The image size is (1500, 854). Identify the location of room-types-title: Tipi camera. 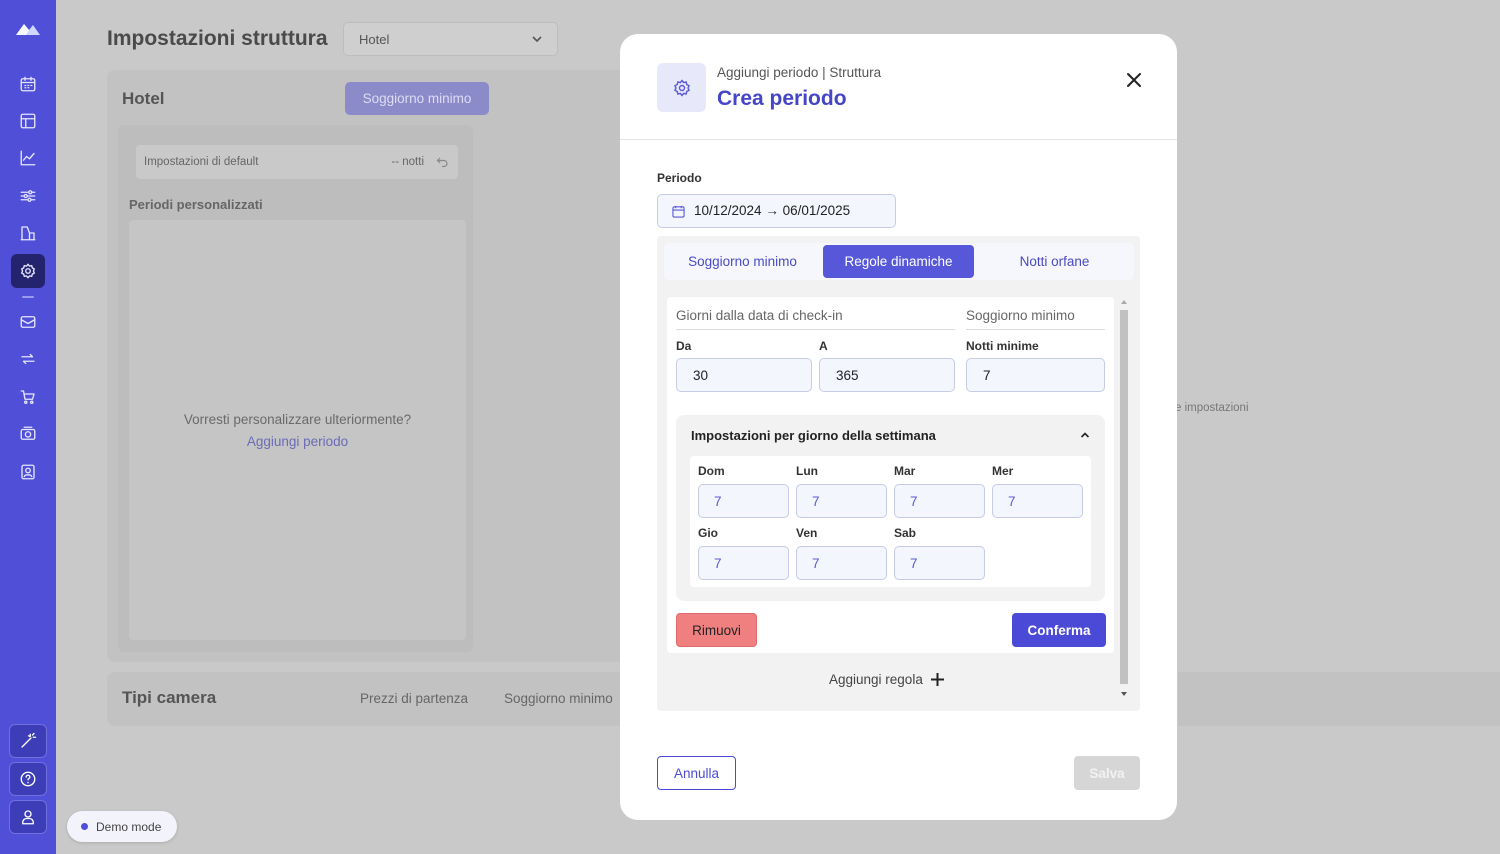
(169, 697).